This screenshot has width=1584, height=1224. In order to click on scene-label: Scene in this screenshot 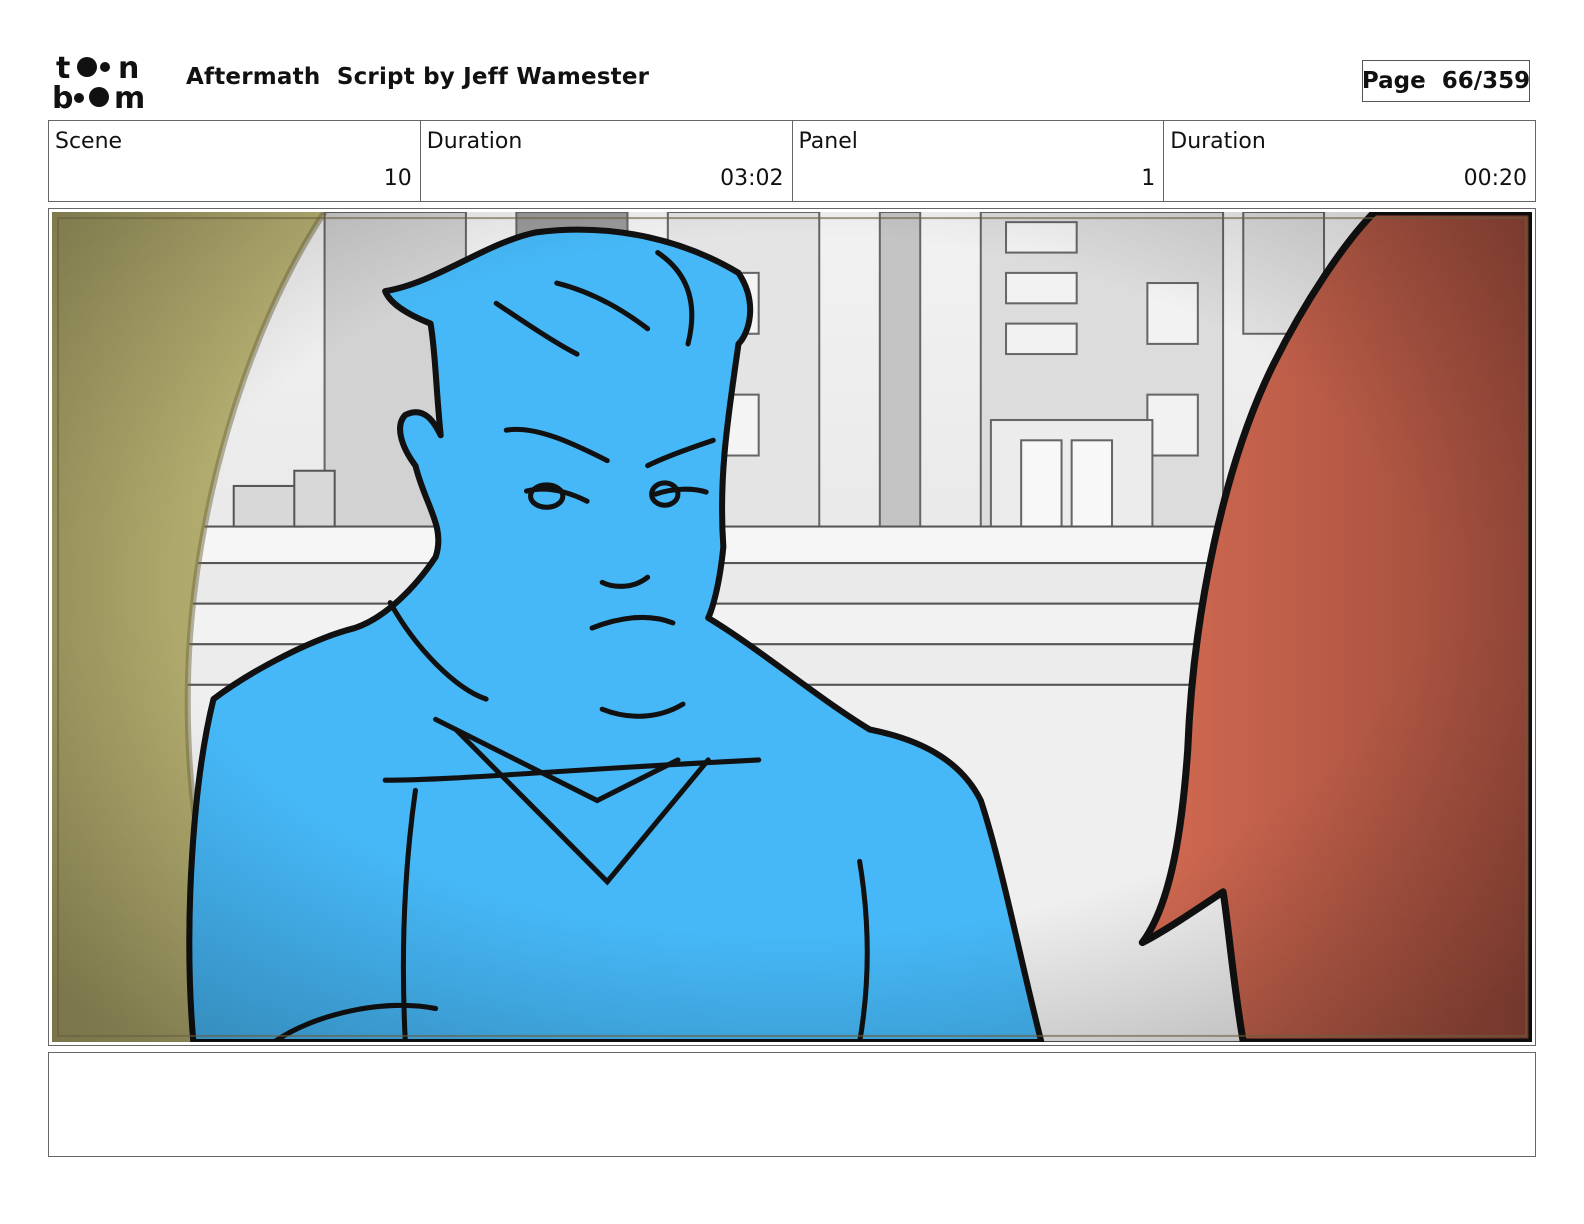, I will do `click(89, 141)`.